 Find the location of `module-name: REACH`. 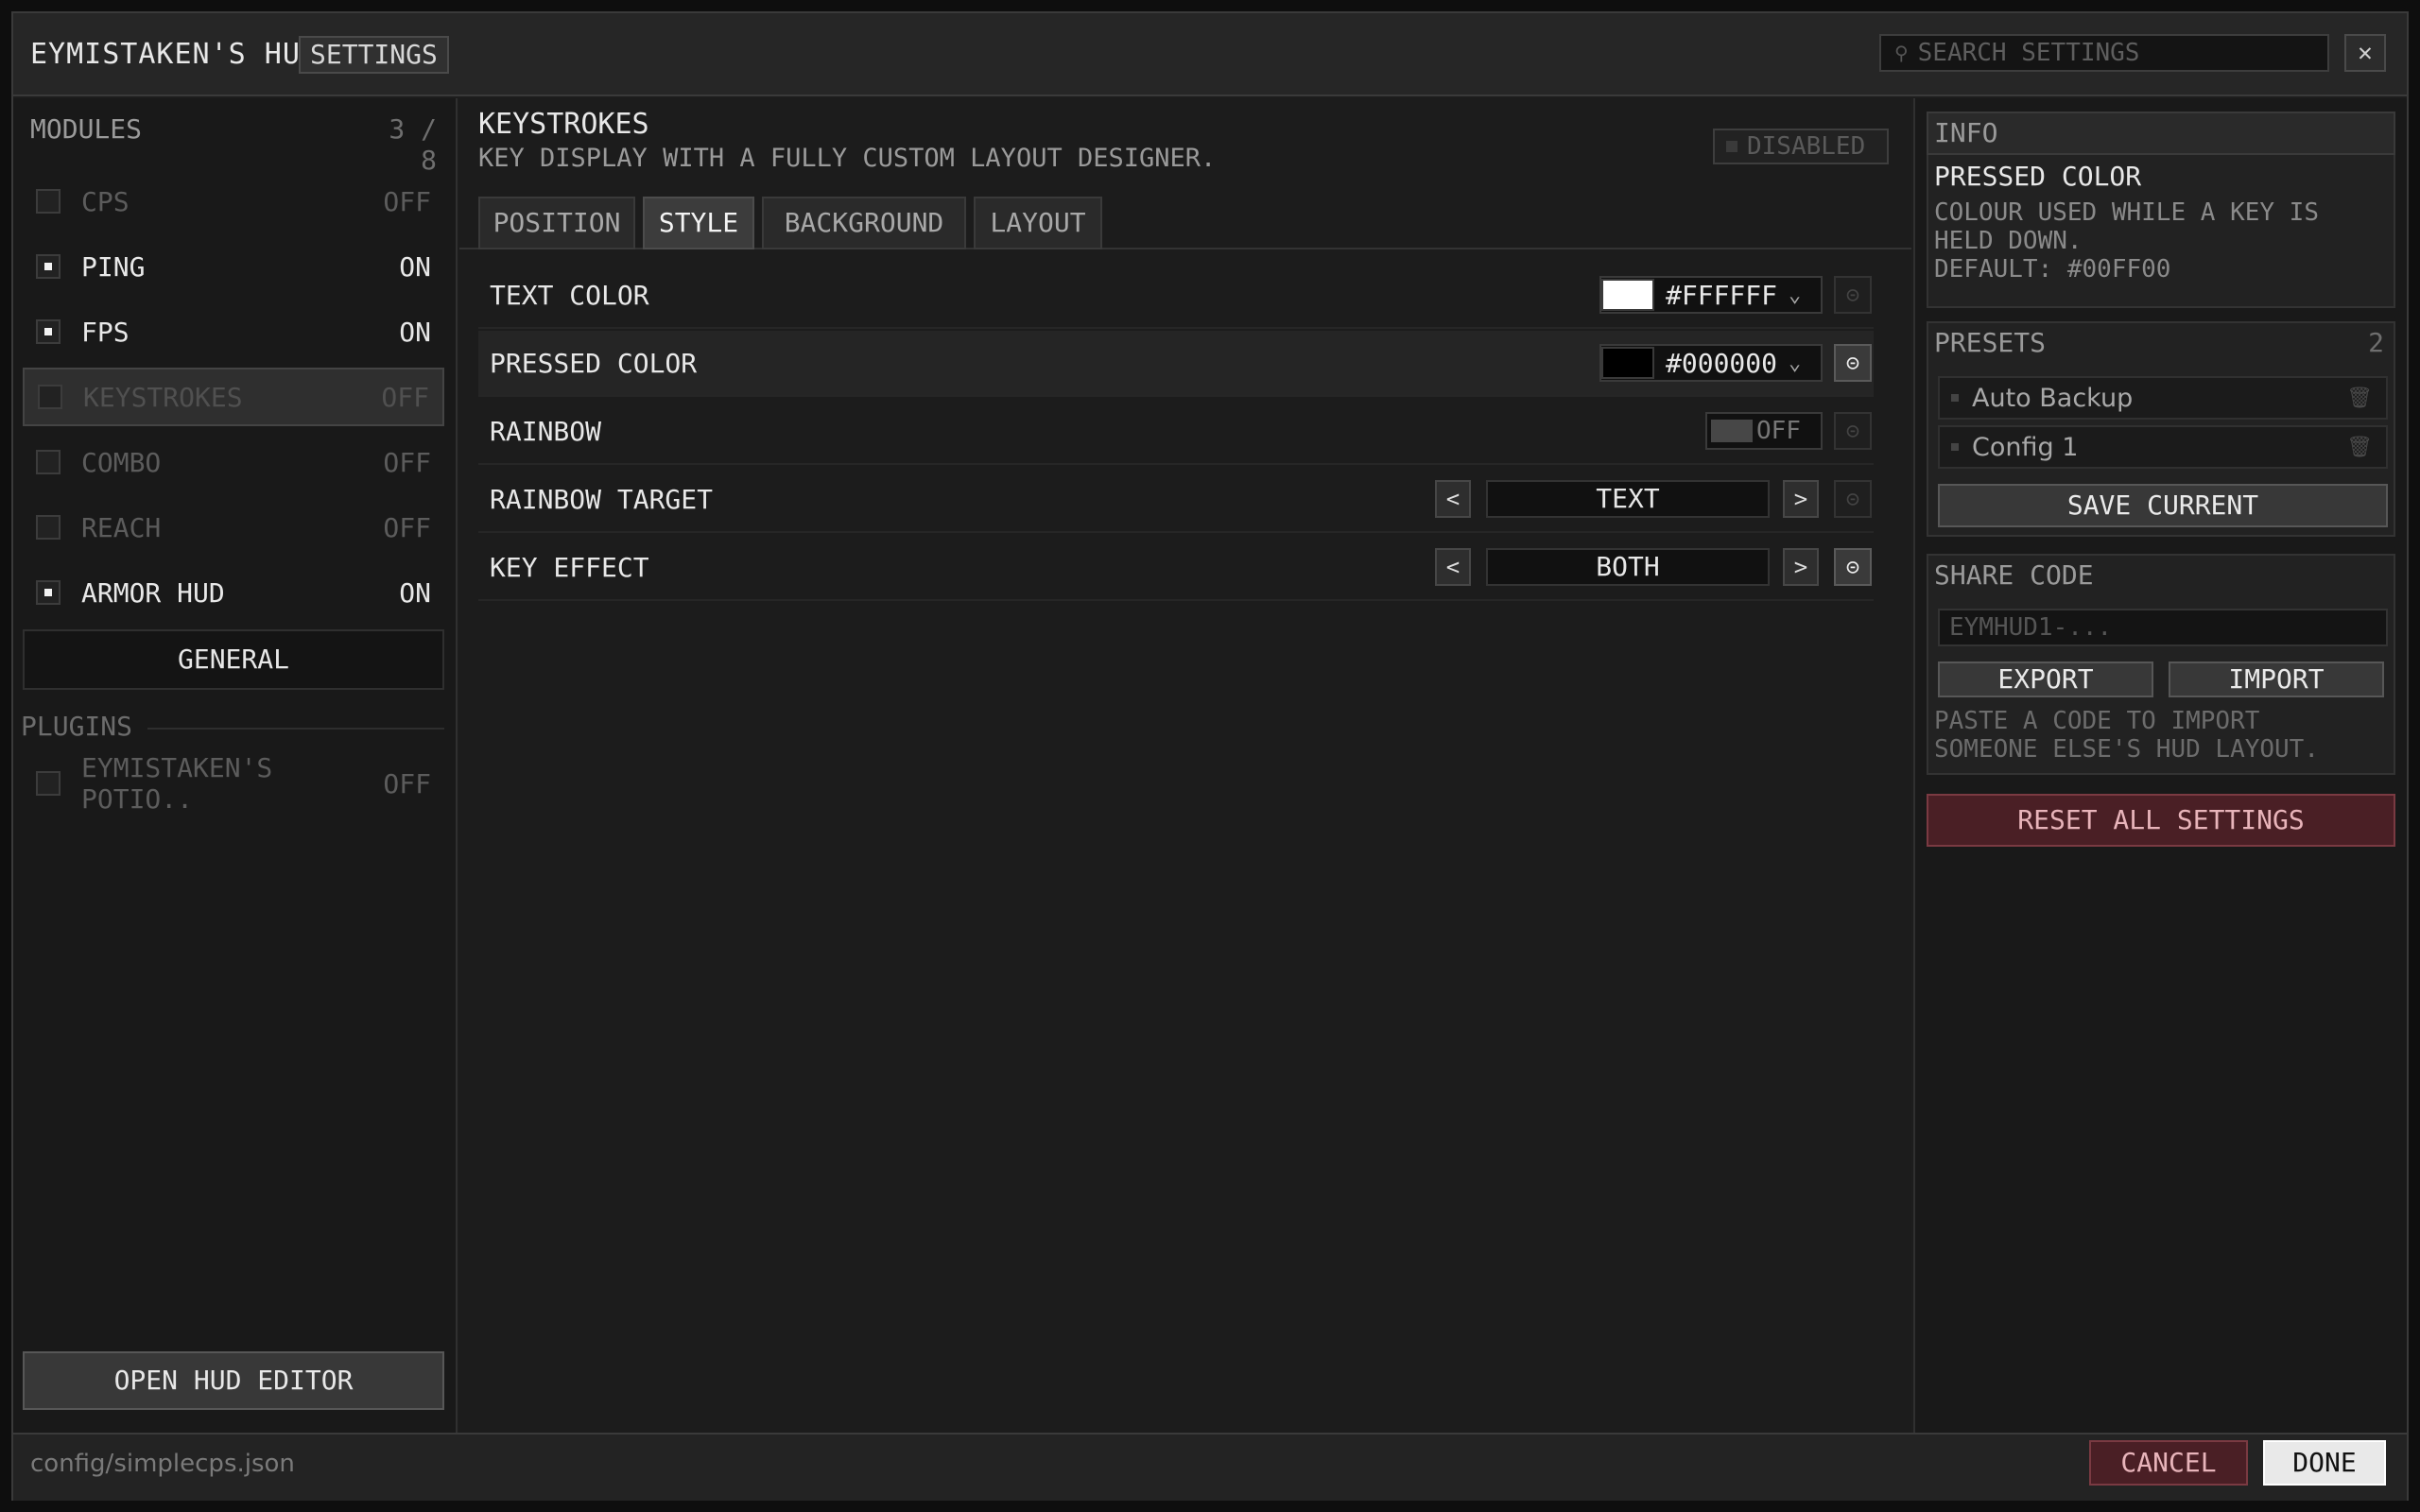

module-name: REACH is located at coordinates (122, 527).